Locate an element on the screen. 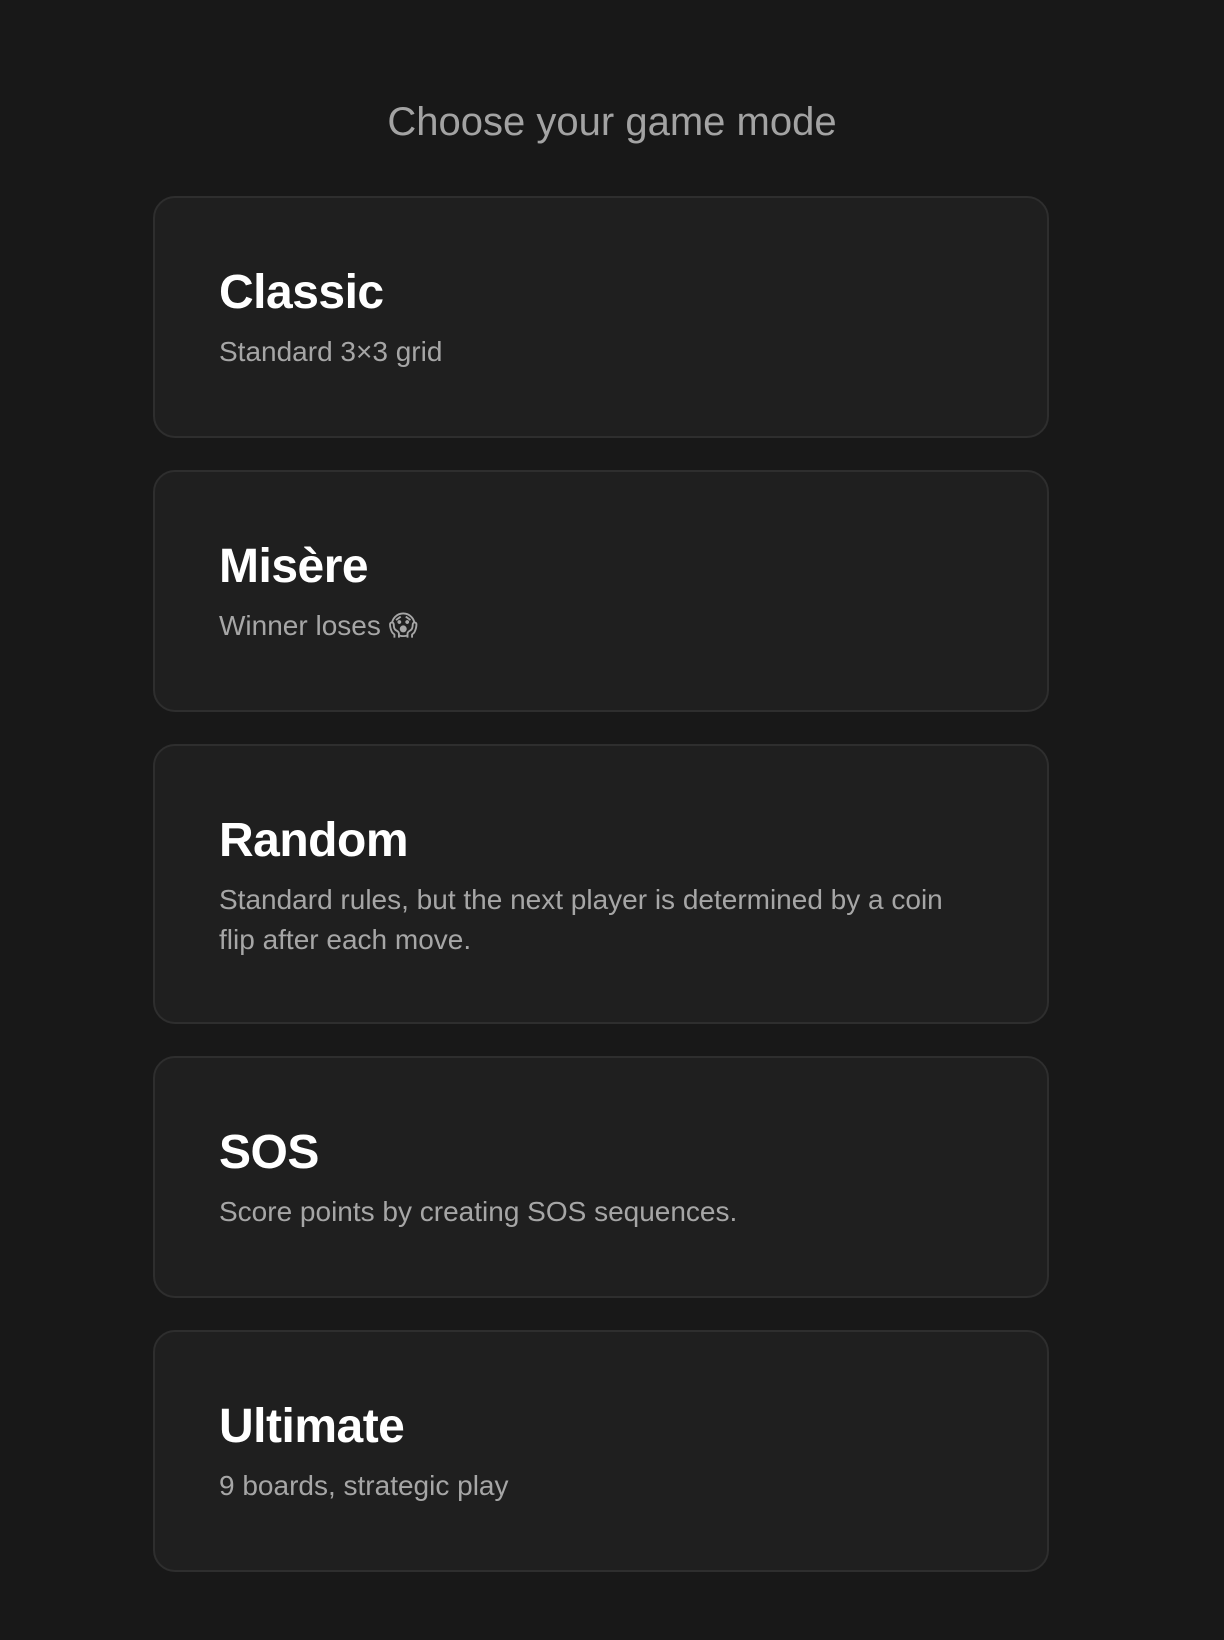 Image resolution: width=1224 pixels, height=1640 pixels. mode-name: Classic is located at coordinates (301, 292).